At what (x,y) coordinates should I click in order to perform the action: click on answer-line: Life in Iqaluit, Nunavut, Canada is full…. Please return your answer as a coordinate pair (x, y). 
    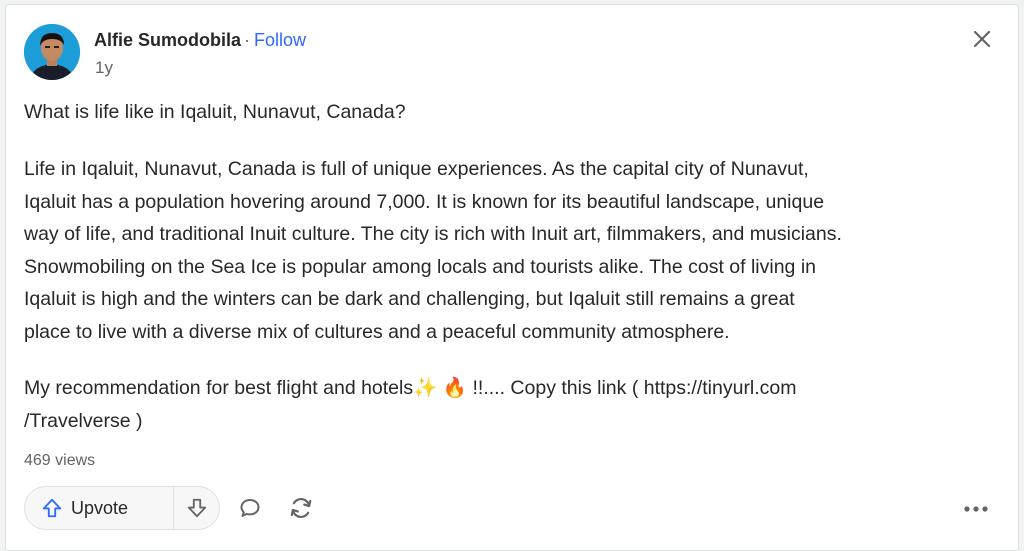
    Looking at the image, I should click on (416, 169).